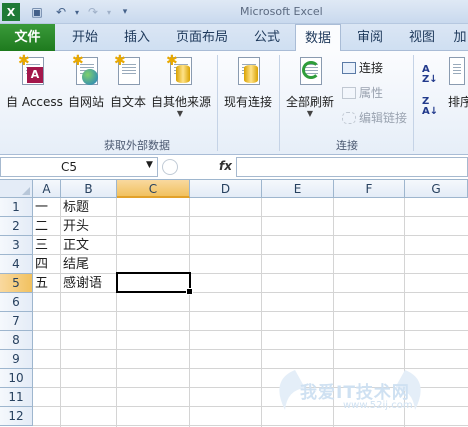  Describe the element at coordinates (430, 75) in the screenshot. I see `sort-az-icon: A Z↓` at that location.